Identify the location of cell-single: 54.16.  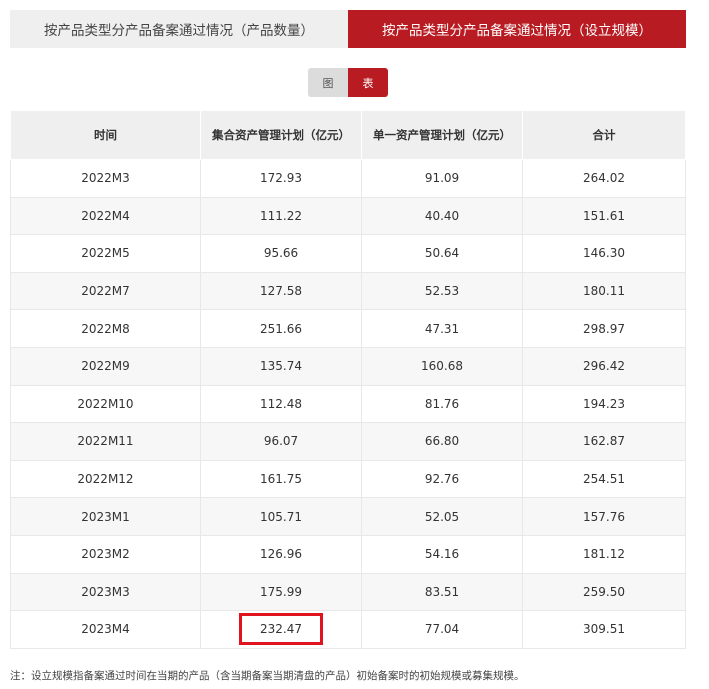
(442, 554).